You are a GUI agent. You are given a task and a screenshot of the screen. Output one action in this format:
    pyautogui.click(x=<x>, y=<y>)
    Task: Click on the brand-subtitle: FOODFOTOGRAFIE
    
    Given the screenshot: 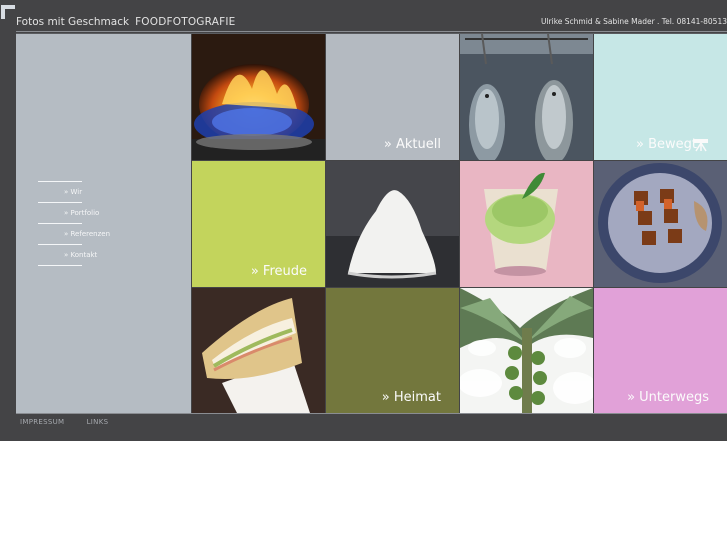 What is the action you would take?
    pyautogui.click(x=185, y=22)
    